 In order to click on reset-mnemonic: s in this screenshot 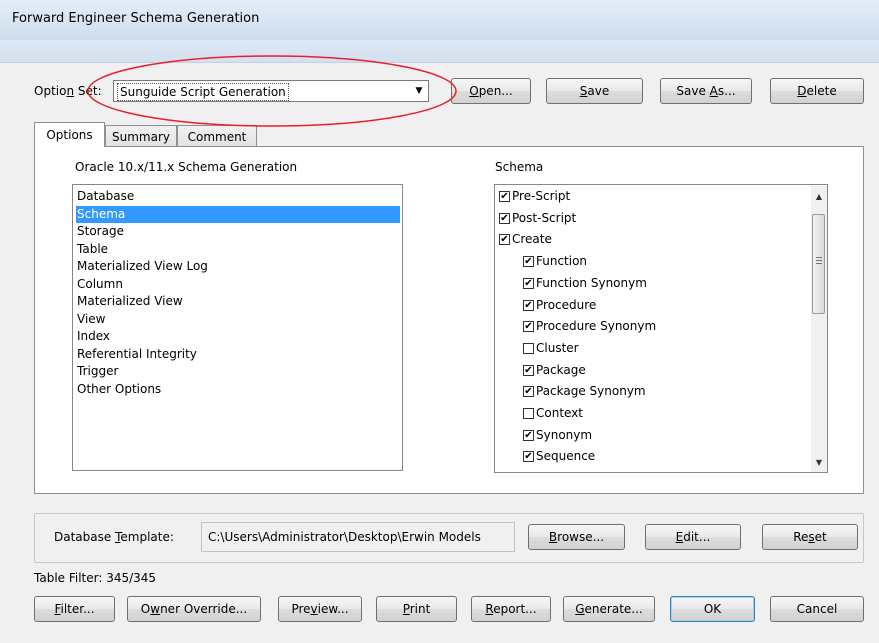, I will do `click(811, 537)`.